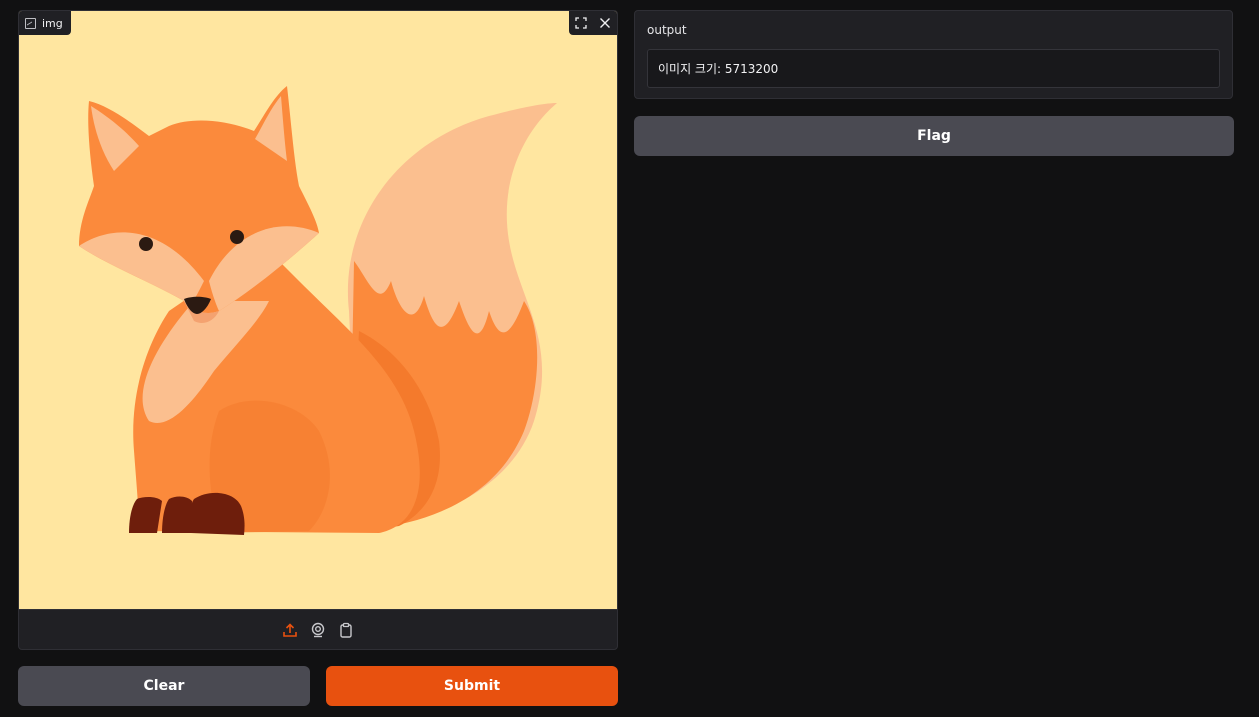  I want to click on output-textbox: 이미지 크기: 5713200, so click(933, 68).